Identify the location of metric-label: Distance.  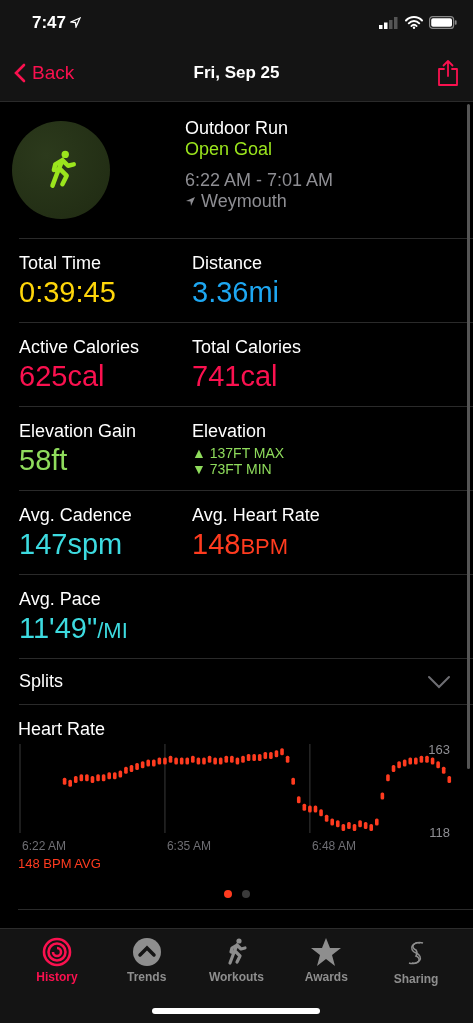
(227, 263).